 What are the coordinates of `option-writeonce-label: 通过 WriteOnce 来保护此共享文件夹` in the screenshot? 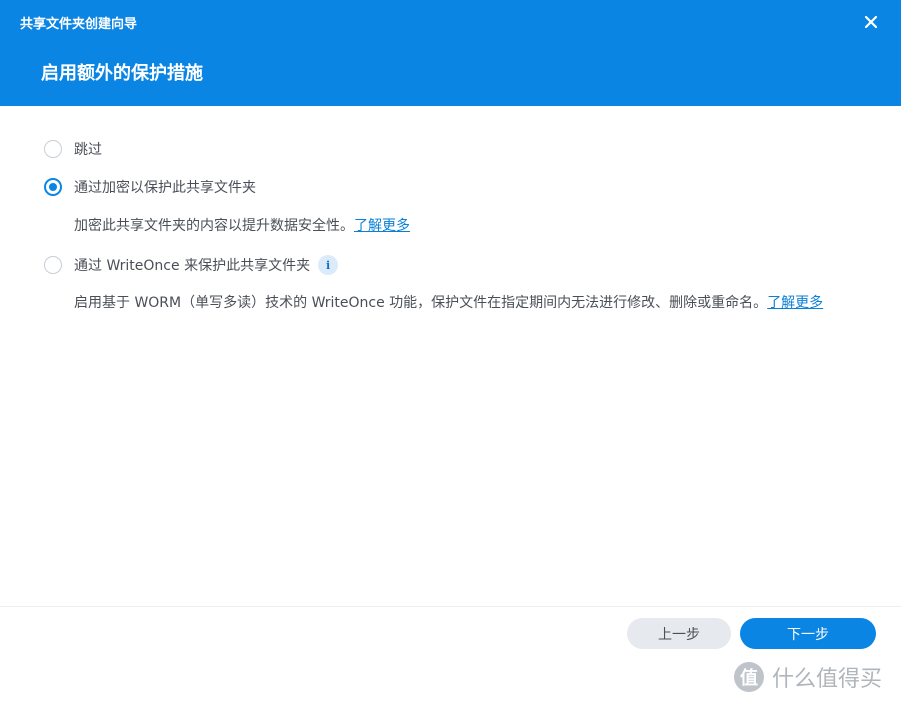 It's located at (192, 266).